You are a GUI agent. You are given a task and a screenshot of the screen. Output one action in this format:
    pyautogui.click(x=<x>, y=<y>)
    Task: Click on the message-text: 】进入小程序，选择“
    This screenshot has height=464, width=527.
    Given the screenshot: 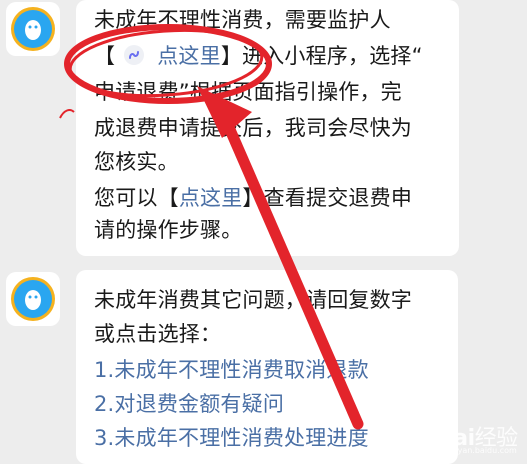 What is the action you would take?
    pyautogui.click(x=321, y=56)
    